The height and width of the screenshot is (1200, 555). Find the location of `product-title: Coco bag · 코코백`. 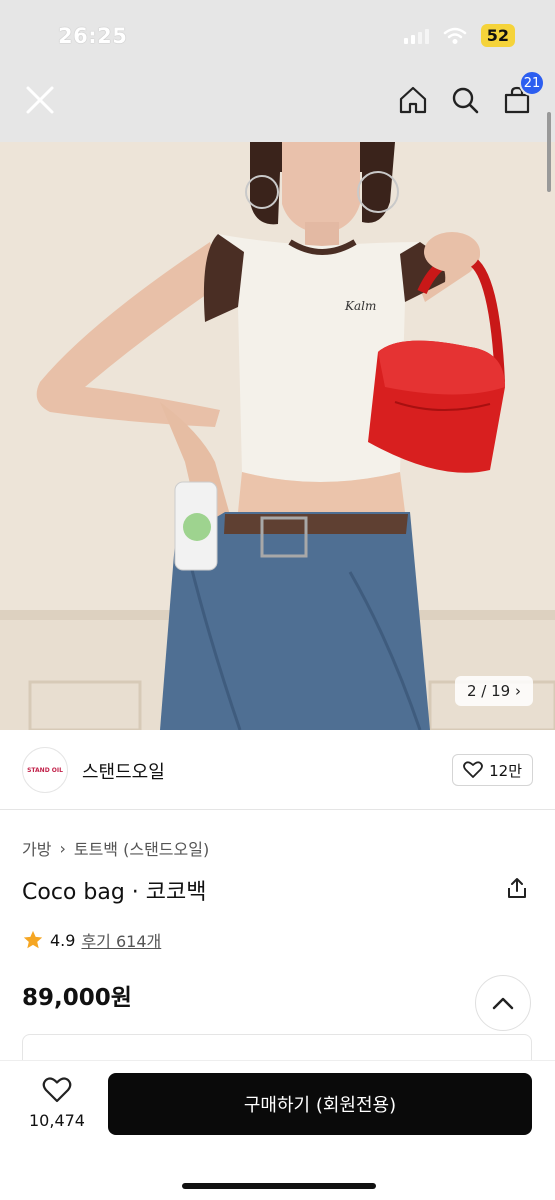

product-title: Coco bag · 코코백 is located at coordinates (114, 892).